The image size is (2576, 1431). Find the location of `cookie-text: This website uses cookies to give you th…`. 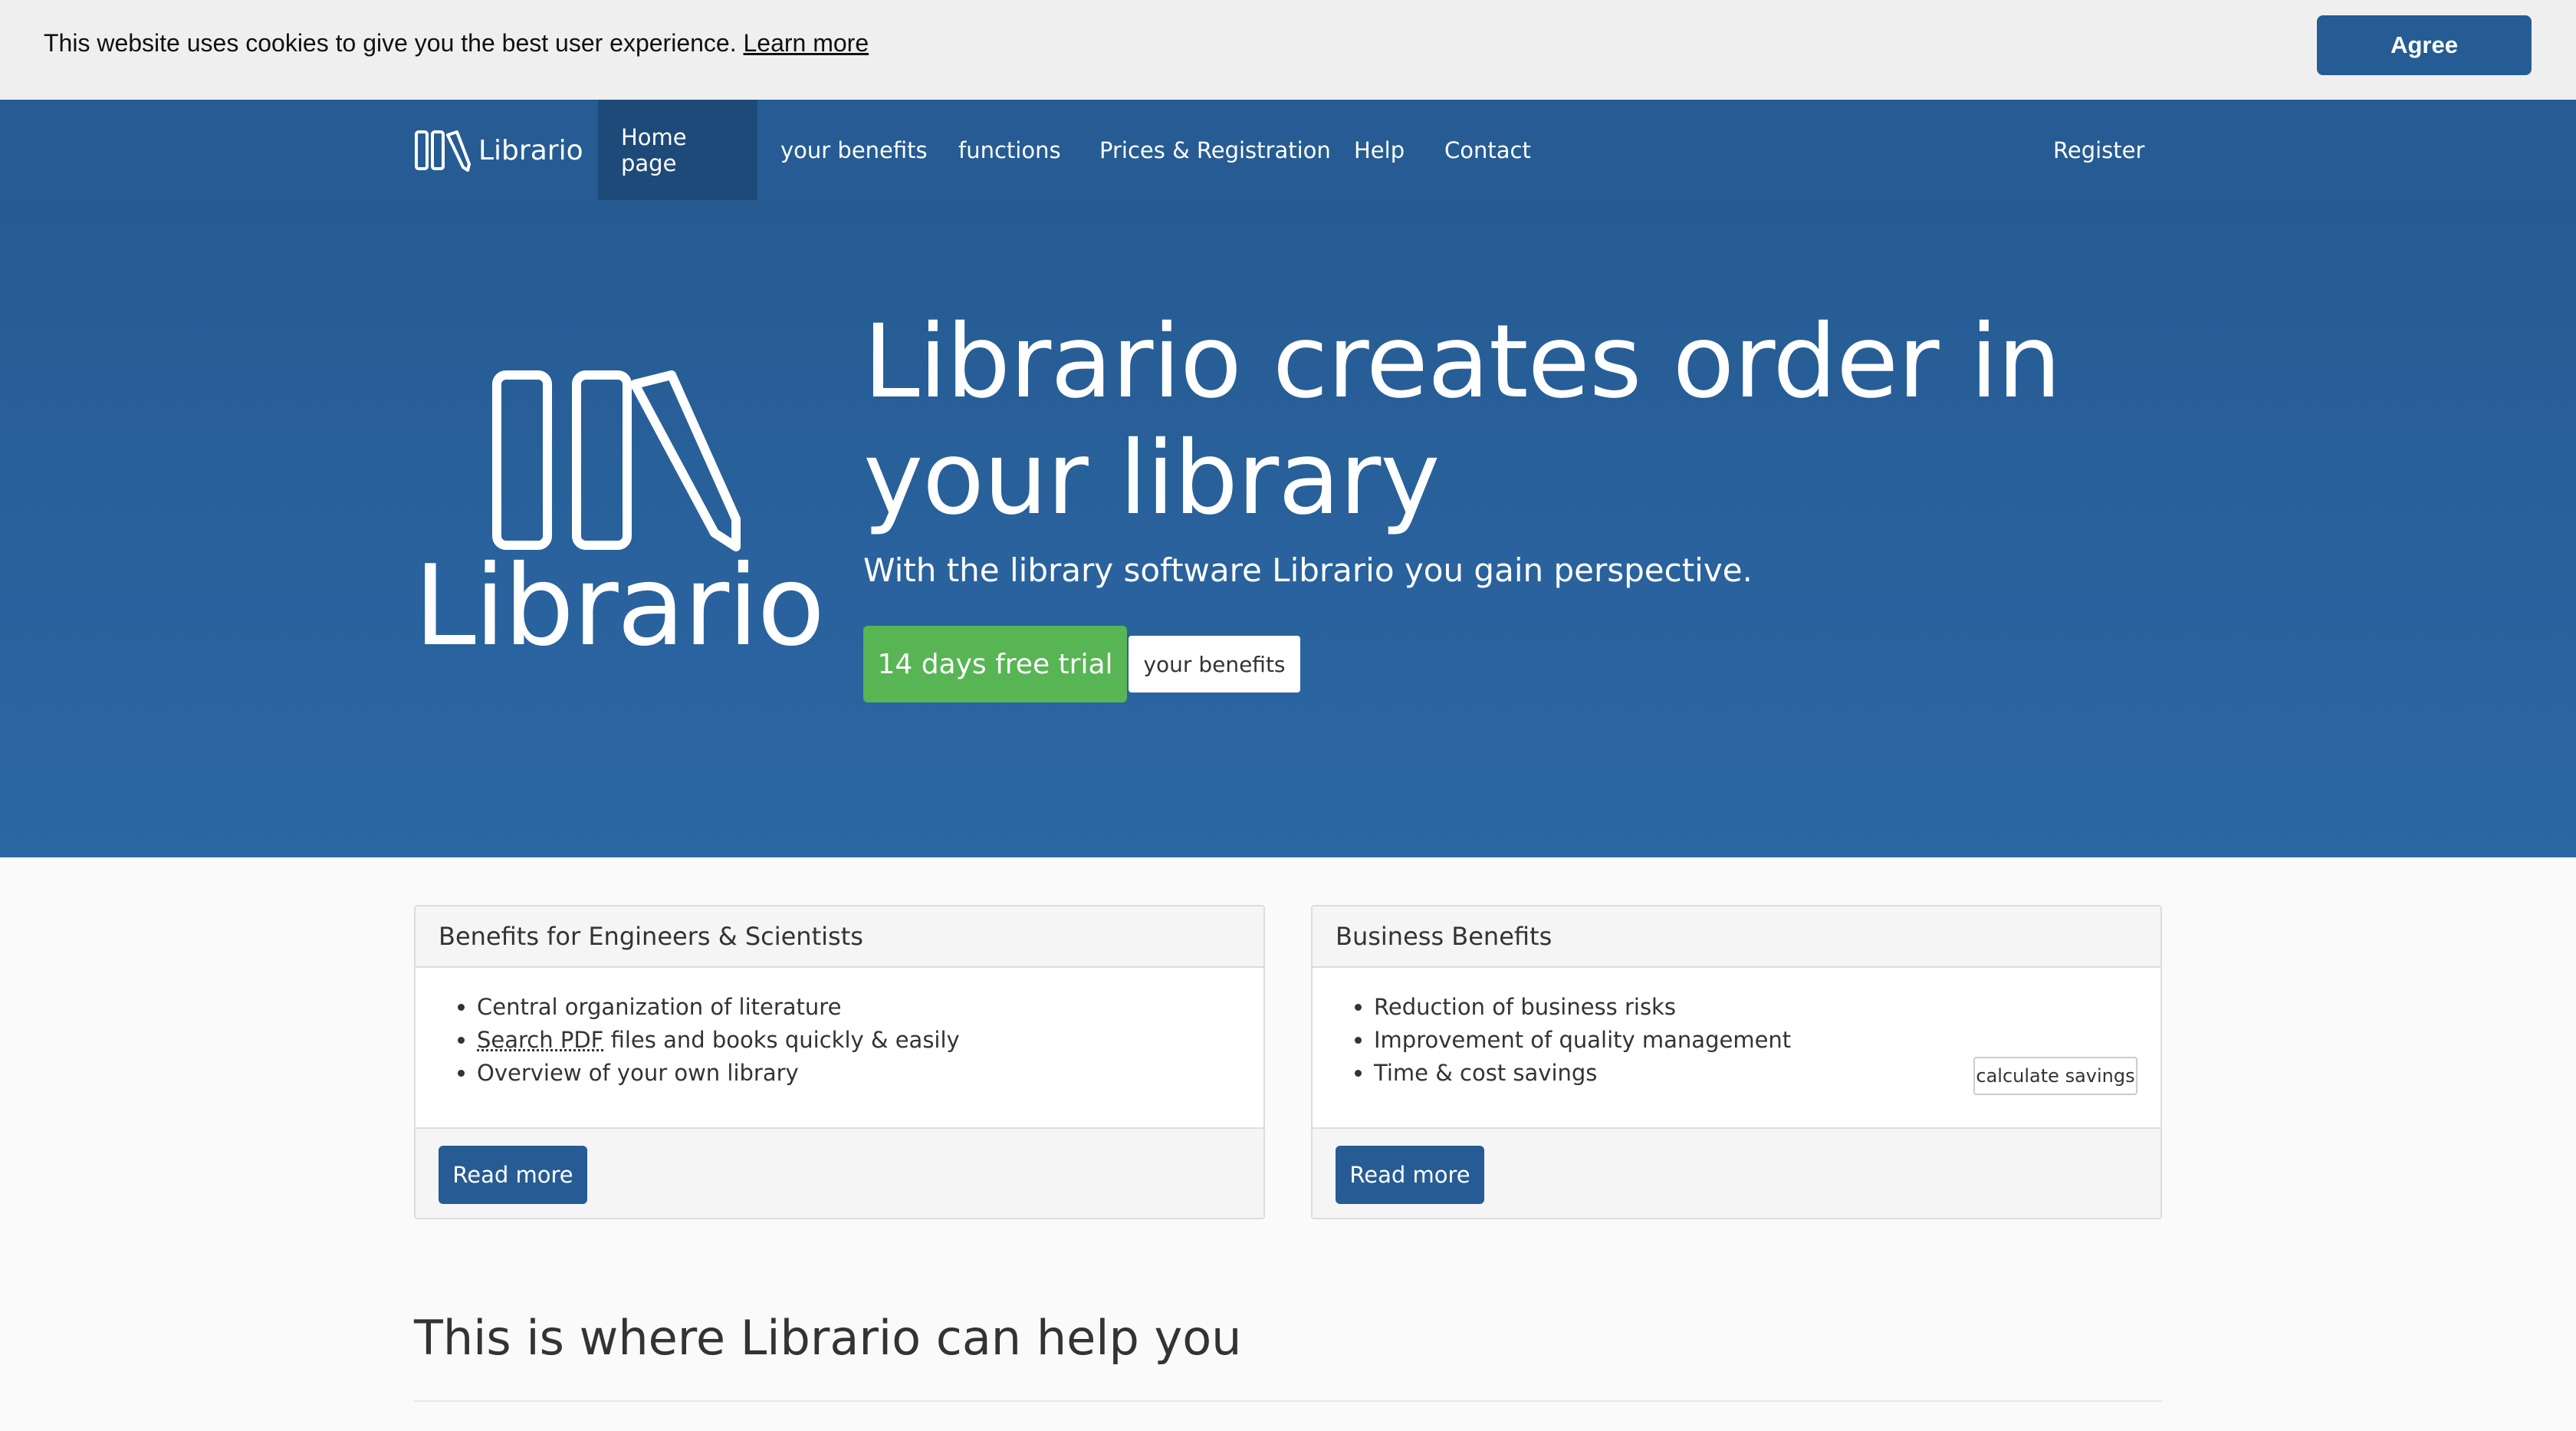

cookie-text: This website uses cookies to give you th… is located at coordinates (390, 43).